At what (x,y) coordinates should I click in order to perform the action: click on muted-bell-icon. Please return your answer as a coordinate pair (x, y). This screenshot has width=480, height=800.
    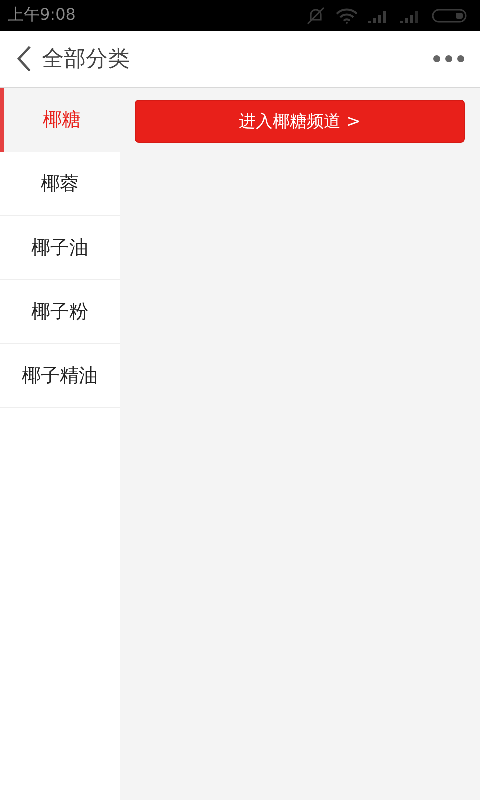
    Looking at the image, I should click on (316, 15).